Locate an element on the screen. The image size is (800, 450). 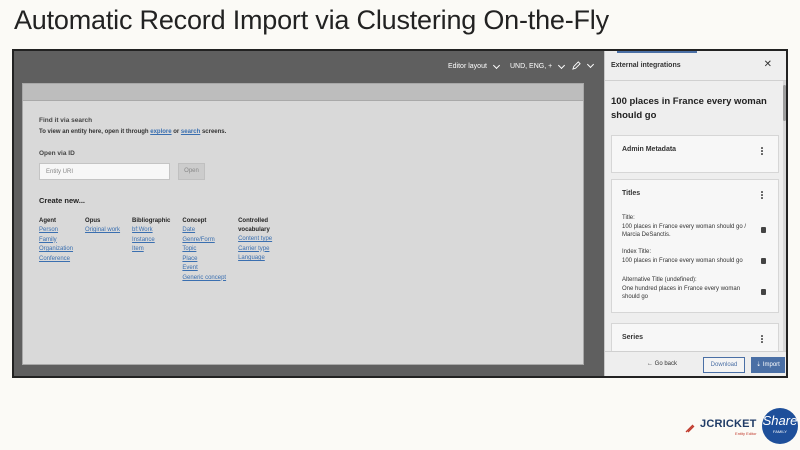
panel-footer: ← Go back Download ⇣ Import is located at coordinates (695, 363).